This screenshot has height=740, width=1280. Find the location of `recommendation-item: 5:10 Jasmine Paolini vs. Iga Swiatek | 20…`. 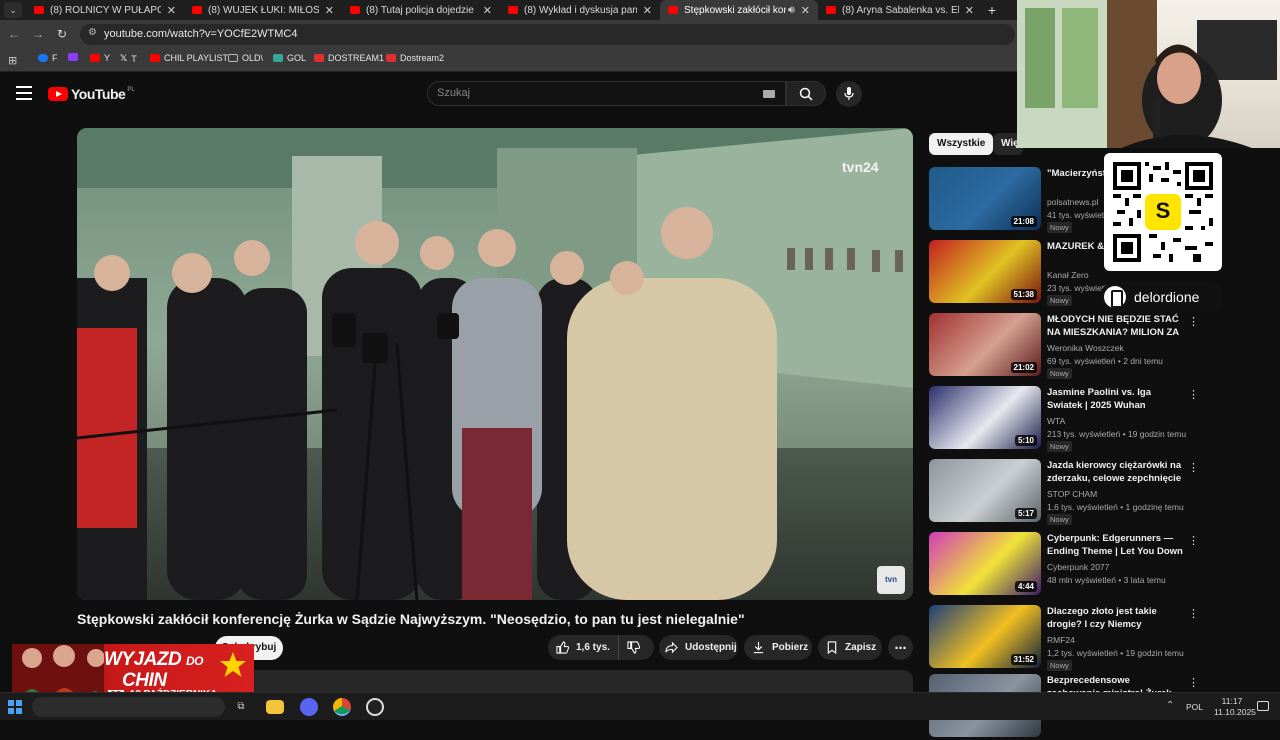

recommendation-item: 5:10 Jasmine Paolini vs. Iga Swiatek | 20… is located at coordinates (1064, 419).